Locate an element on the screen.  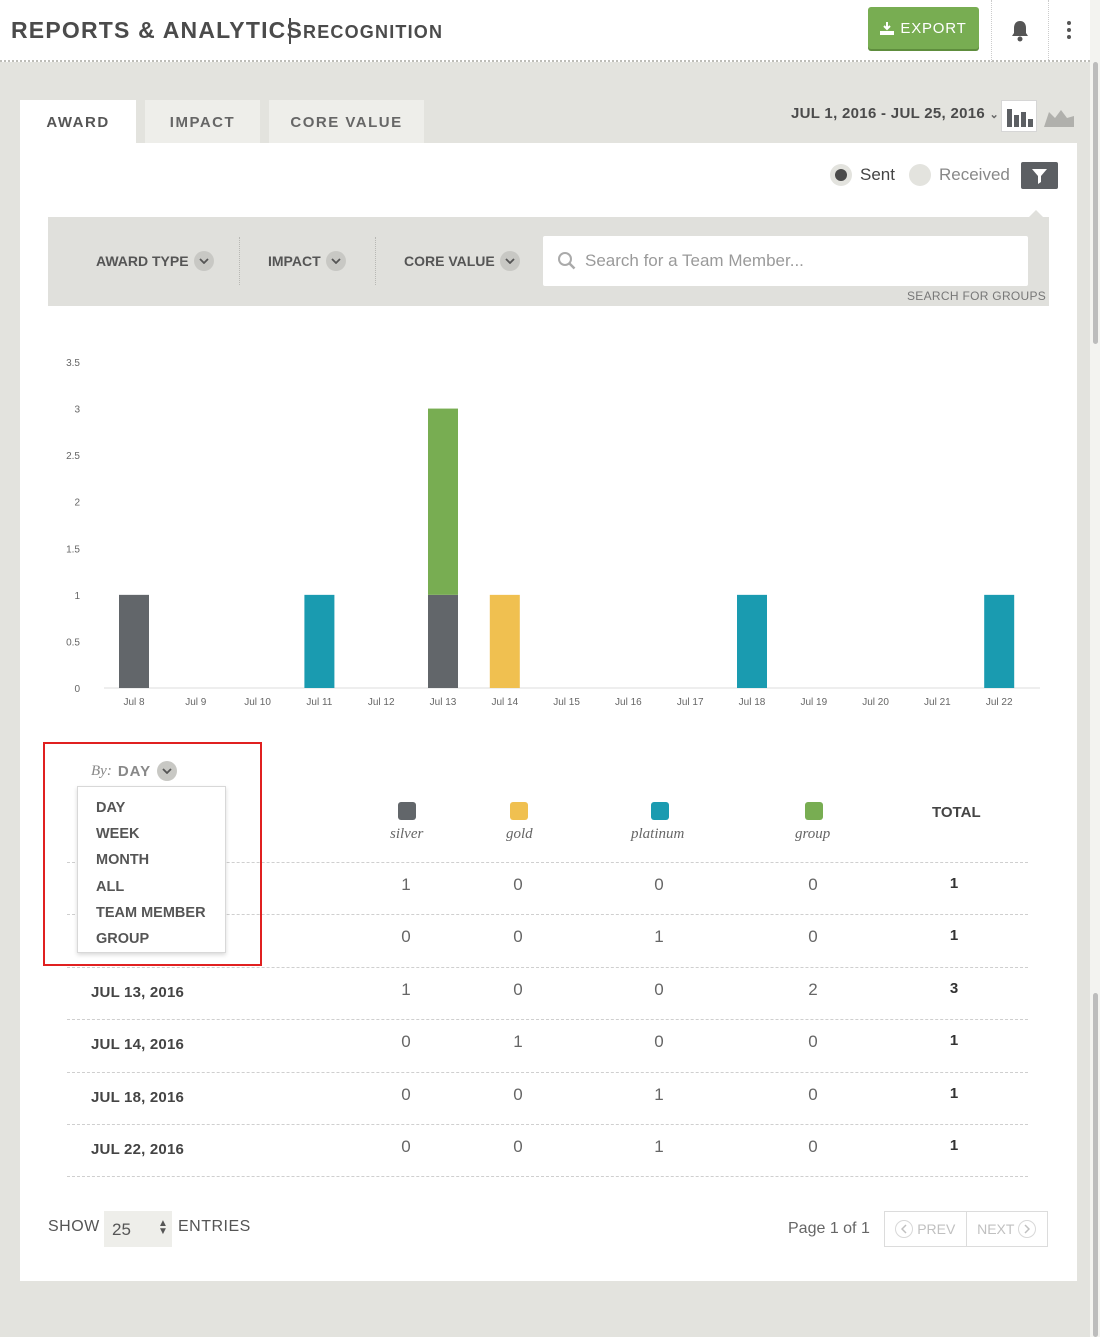
bar-chart-icon is located at coordinates (1020, 118).